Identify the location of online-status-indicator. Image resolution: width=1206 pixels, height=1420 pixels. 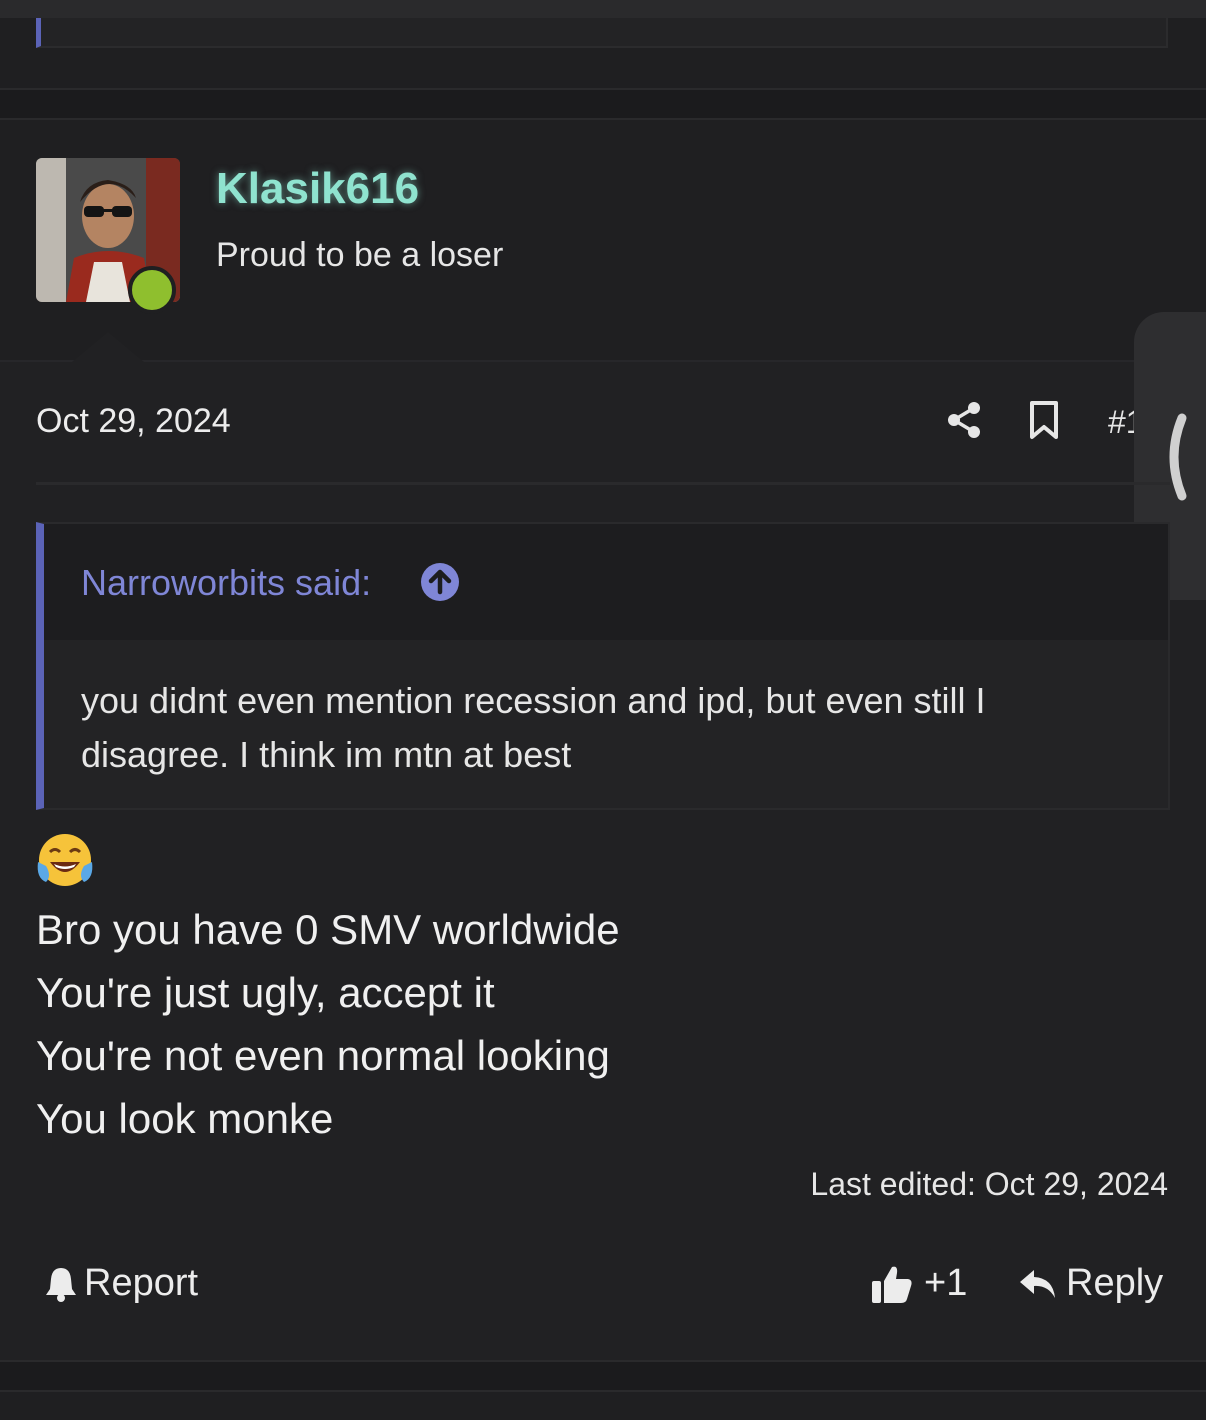
(152, 290).